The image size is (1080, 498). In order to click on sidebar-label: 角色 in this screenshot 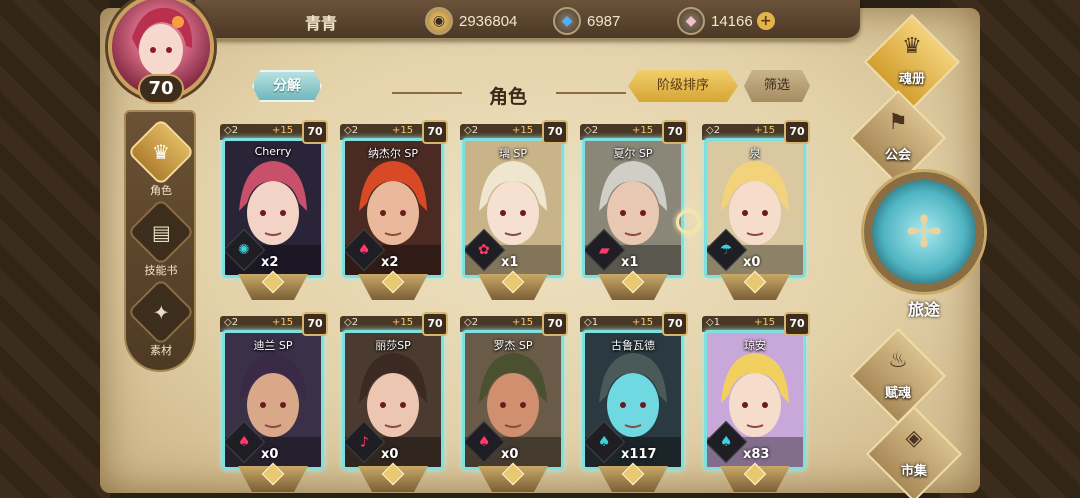, I will do `click(161, 190)`.